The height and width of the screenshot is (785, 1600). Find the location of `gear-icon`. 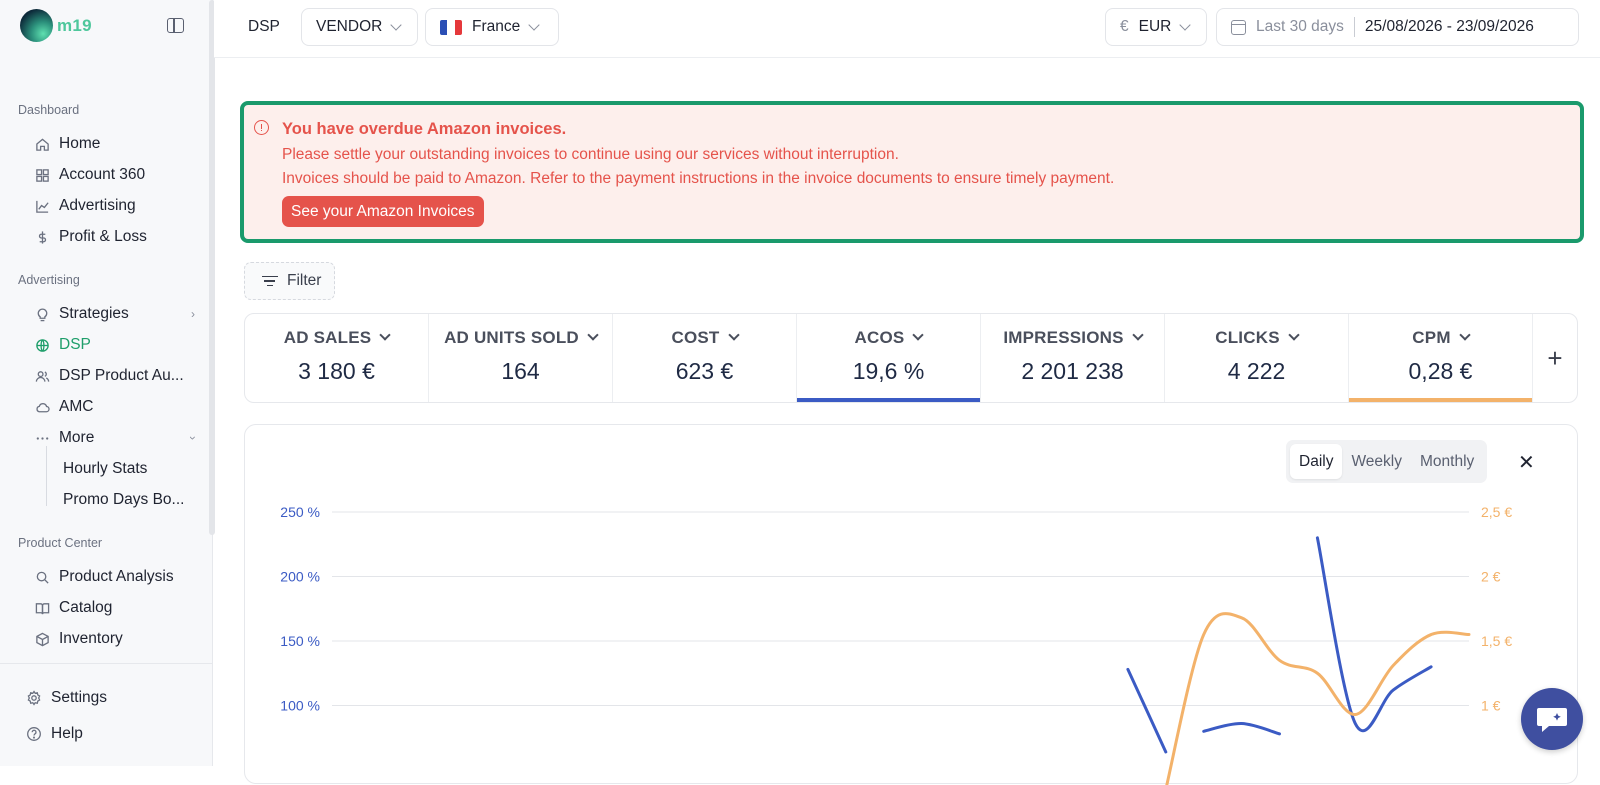

gear-icon is located at coordinates (34, 698).